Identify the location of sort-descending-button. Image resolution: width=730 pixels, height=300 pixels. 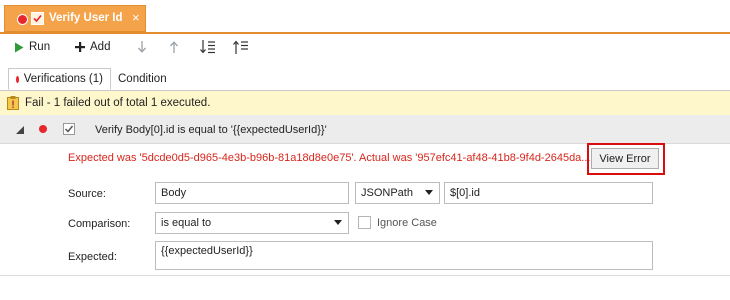
(208, 47).